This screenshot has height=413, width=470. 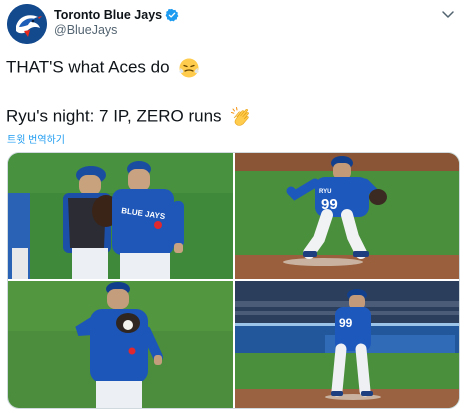 I want to click on name-row: Toronto Blue Jays, so click(x=116, y=15).